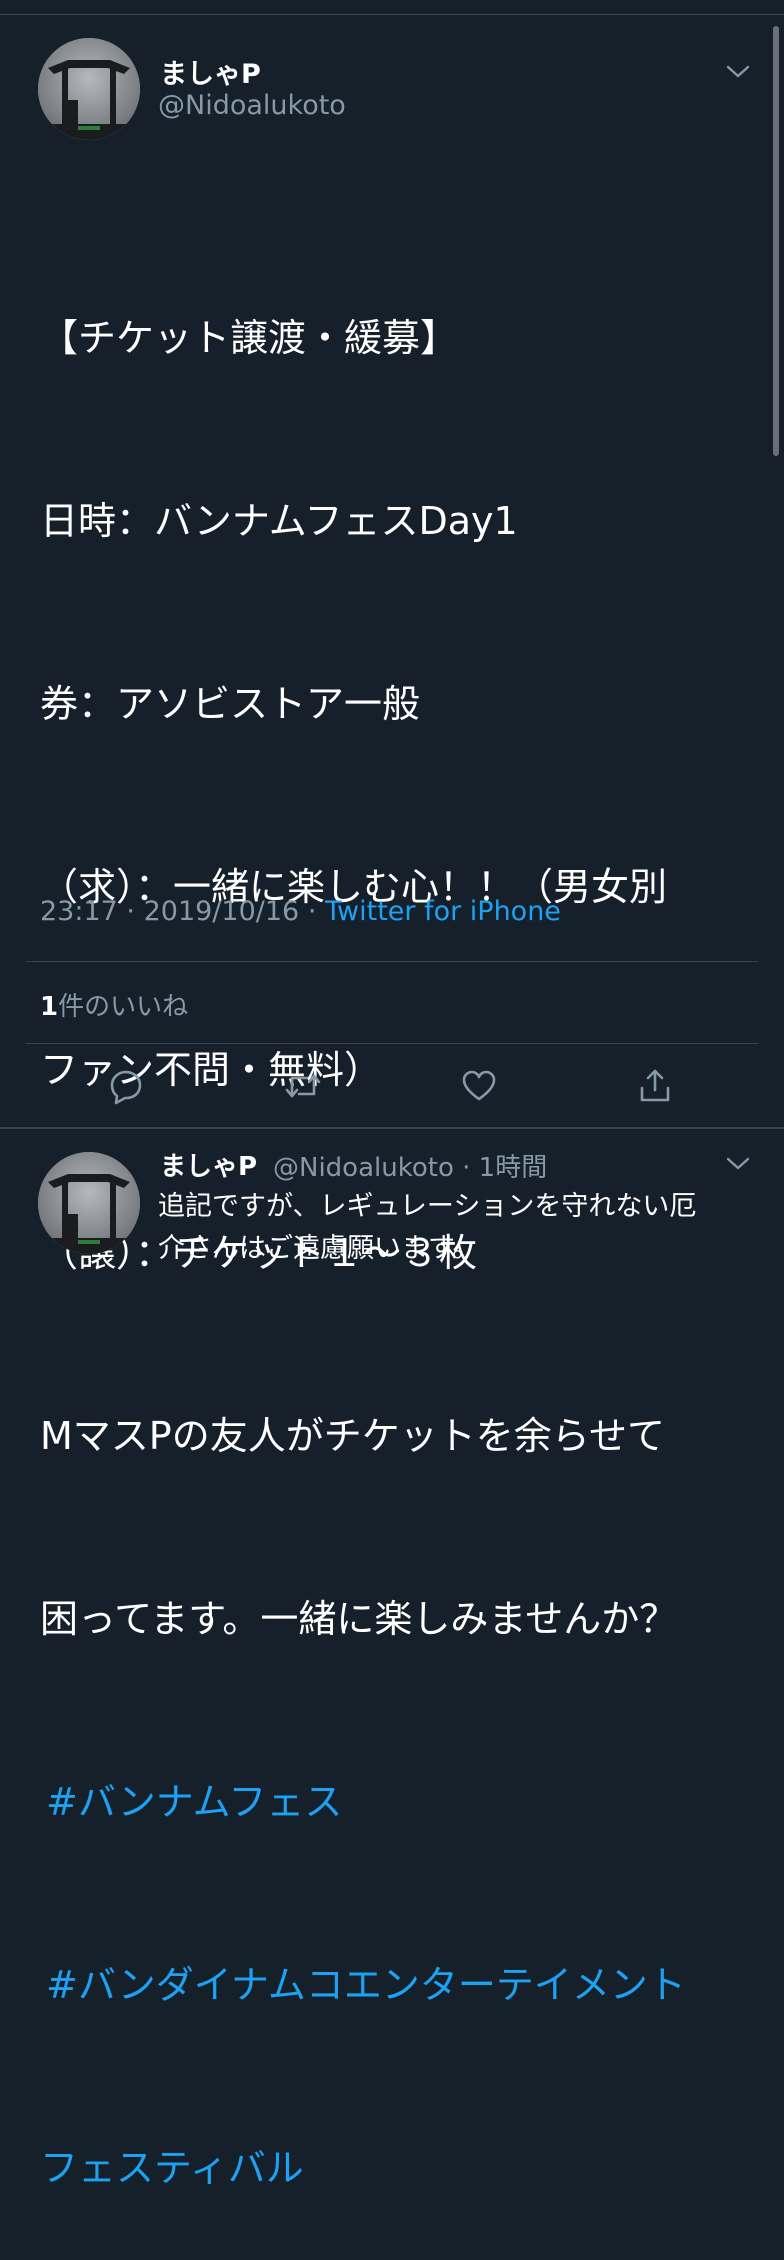 This screenshot has height=2260, width=784. What do you see at coordinates (208, 1164) in the screenshot?
I see `reply-display-name: ましゃP` at bounding box center [208, 1164].